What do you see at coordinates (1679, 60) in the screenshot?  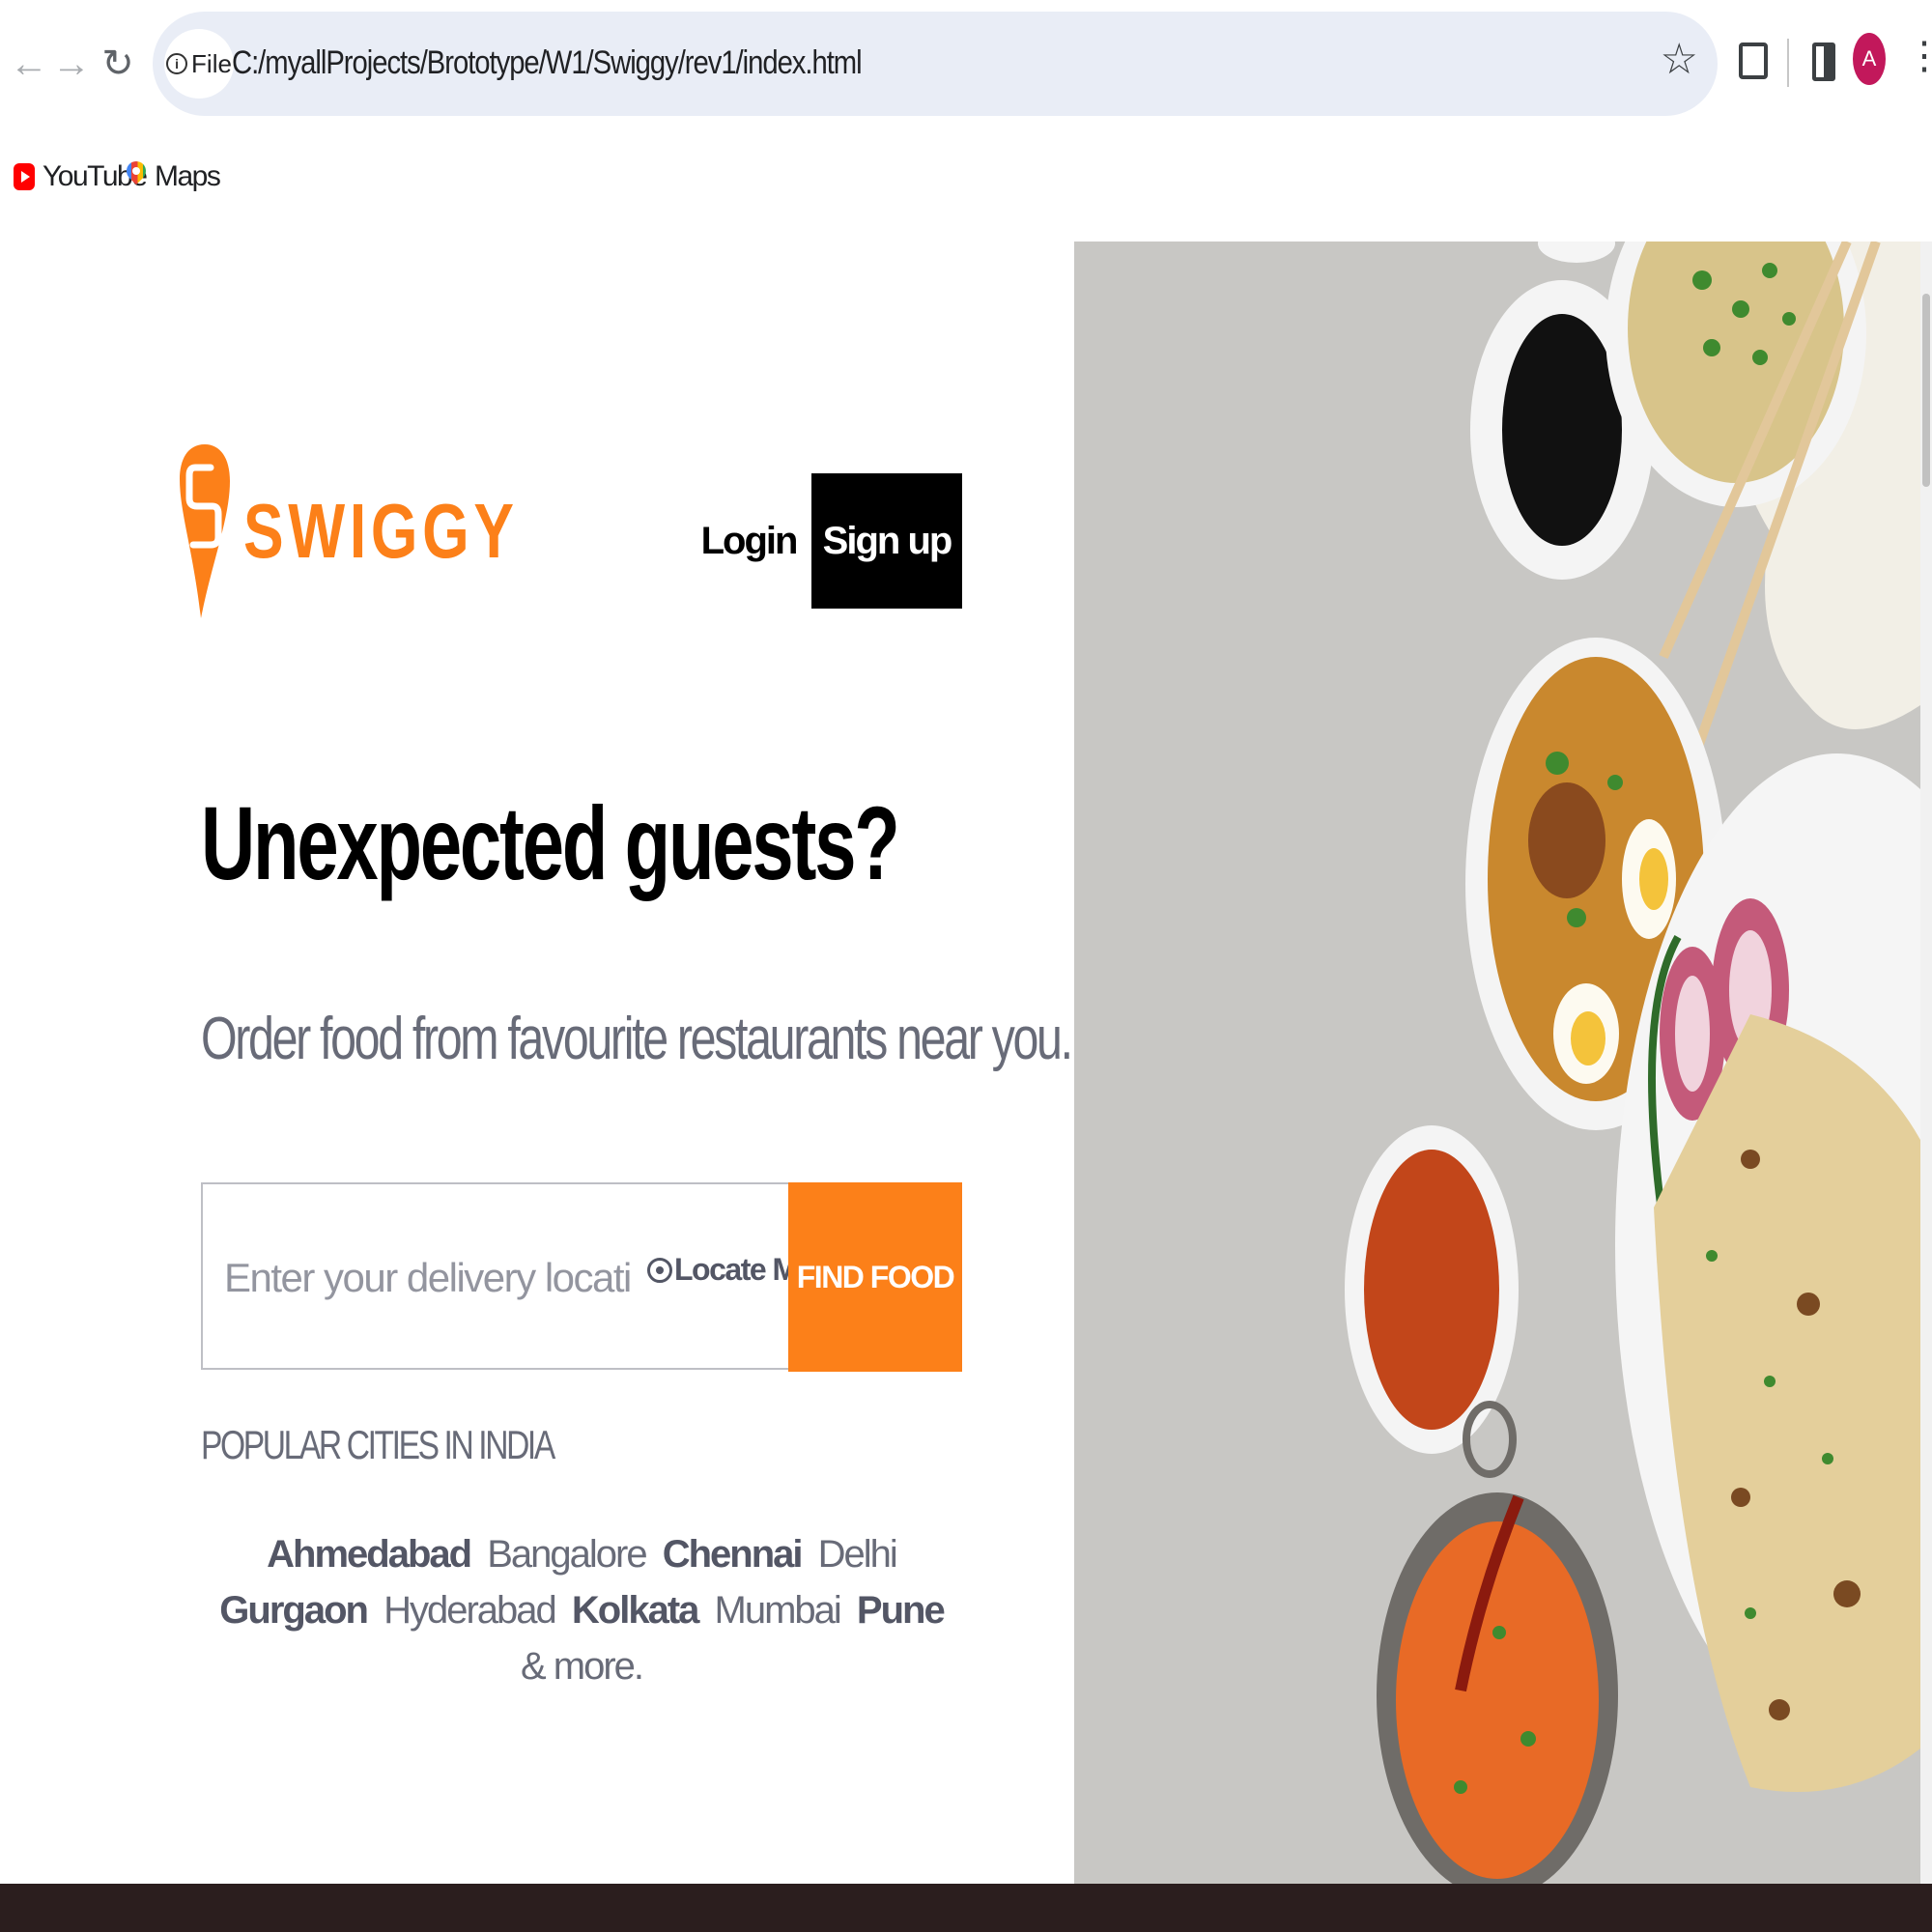 I see `bookmark-star-icon: ☆` at bounding box center [1679, 60].